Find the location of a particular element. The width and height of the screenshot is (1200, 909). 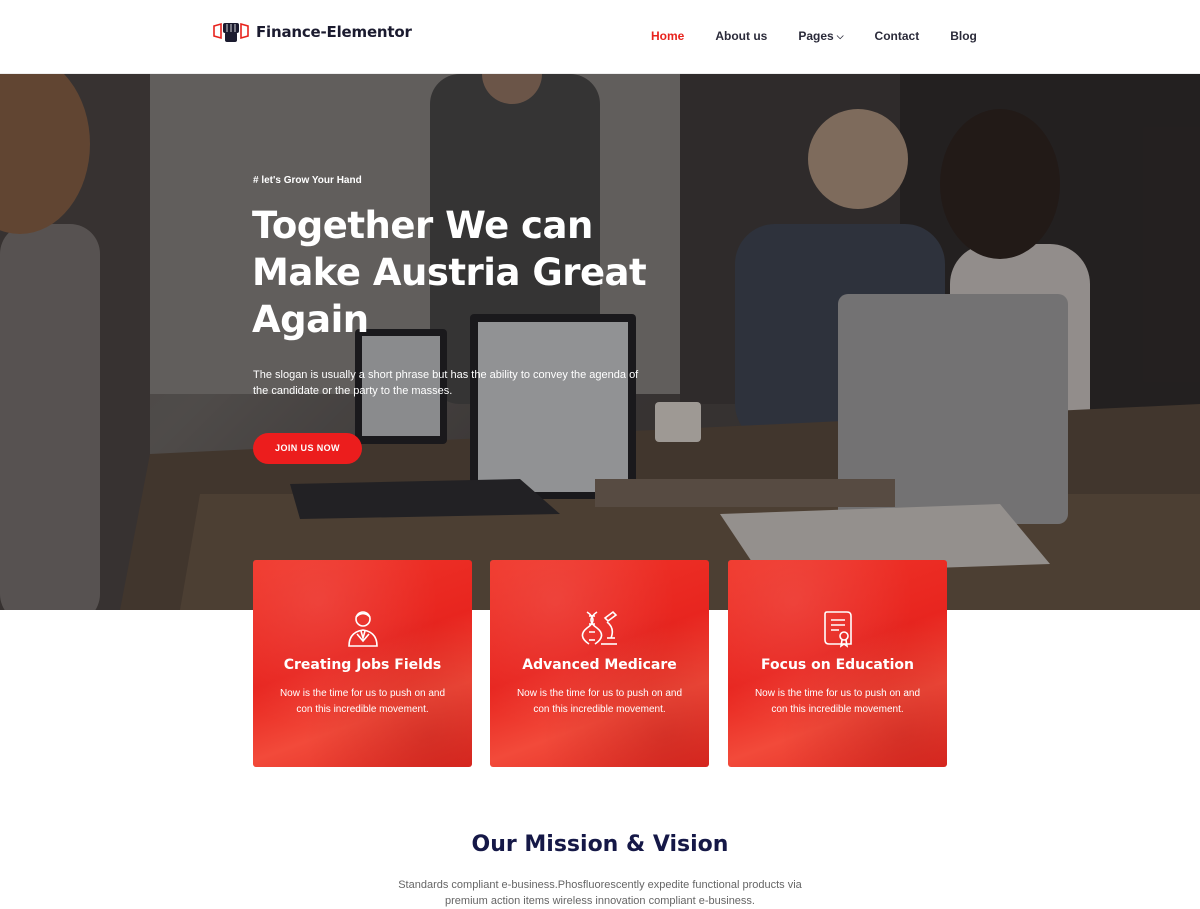

nav-home: Home is located at coordinates (667, 36).